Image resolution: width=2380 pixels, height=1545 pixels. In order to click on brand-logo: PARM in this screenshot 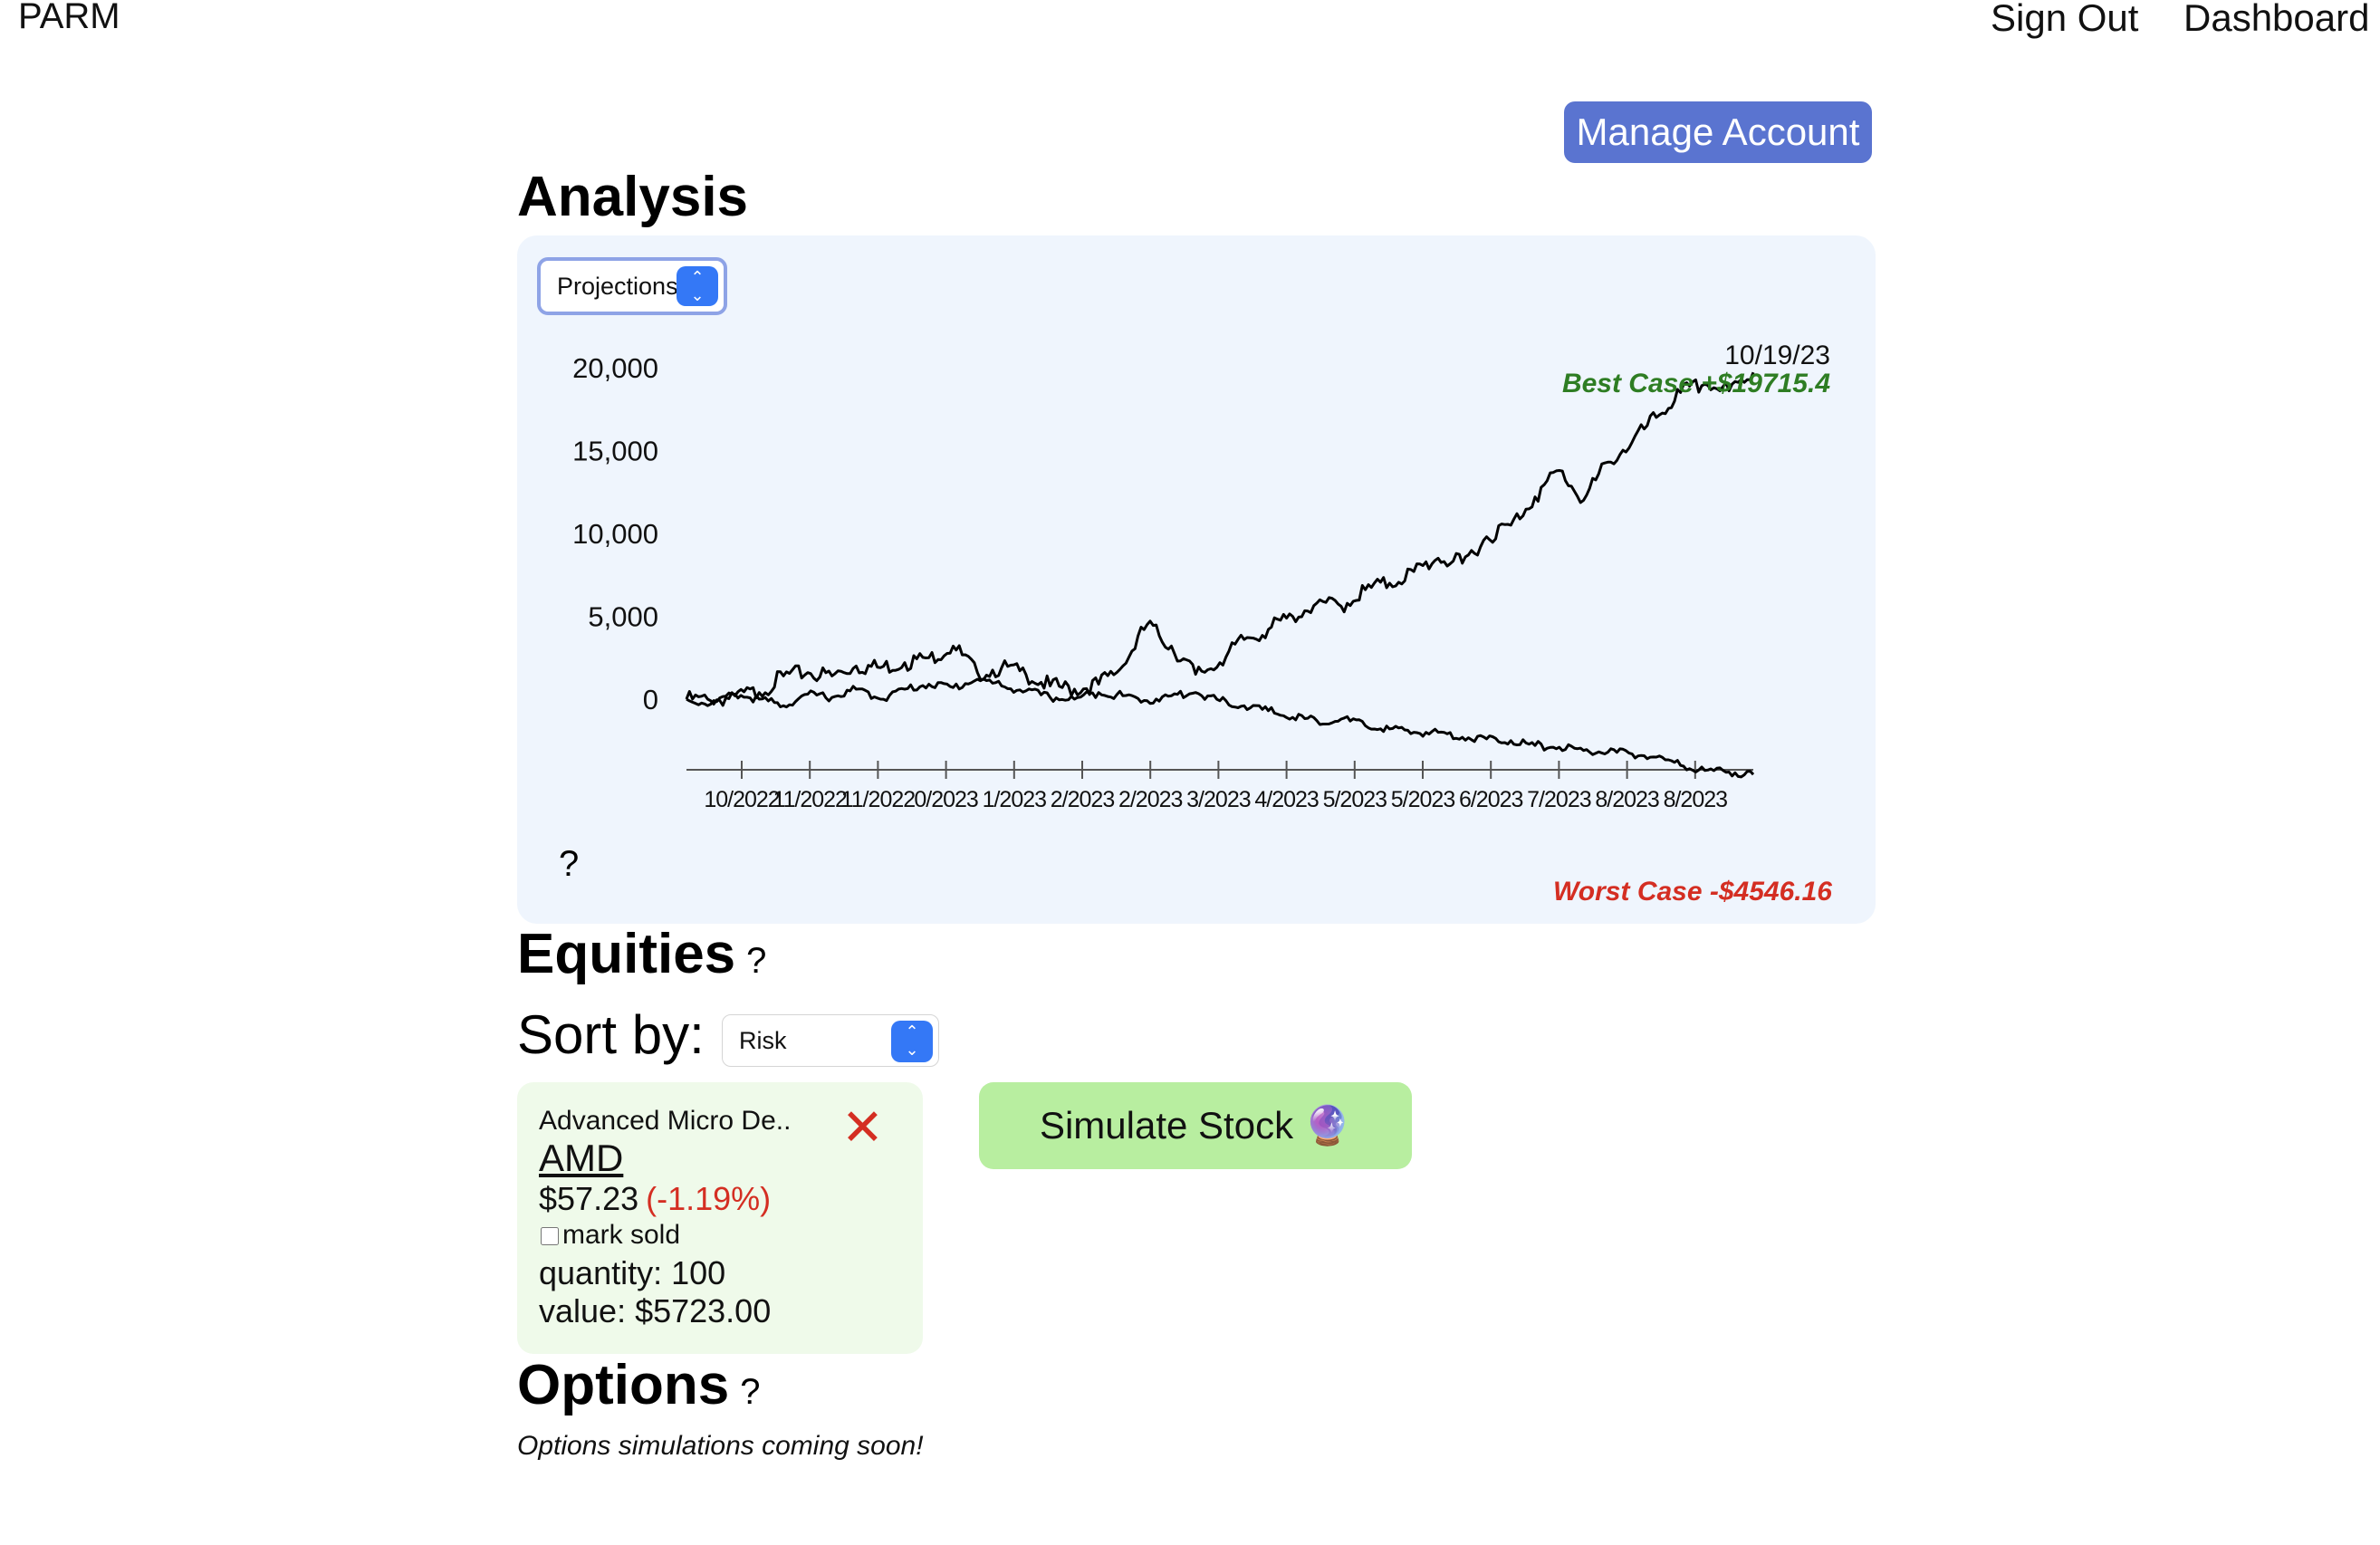, I will do `click(69, 18)`.